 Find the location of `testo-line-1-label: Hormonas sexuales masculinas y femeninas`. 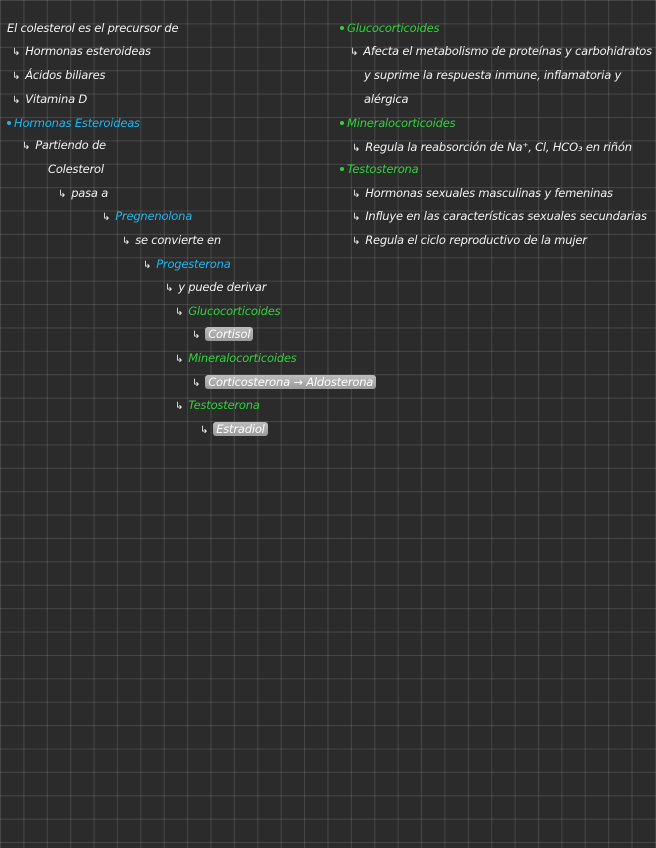

testo-line-1-label: Hormonas sexuales masculinas y femeninas is located at coordinates (489, 193).